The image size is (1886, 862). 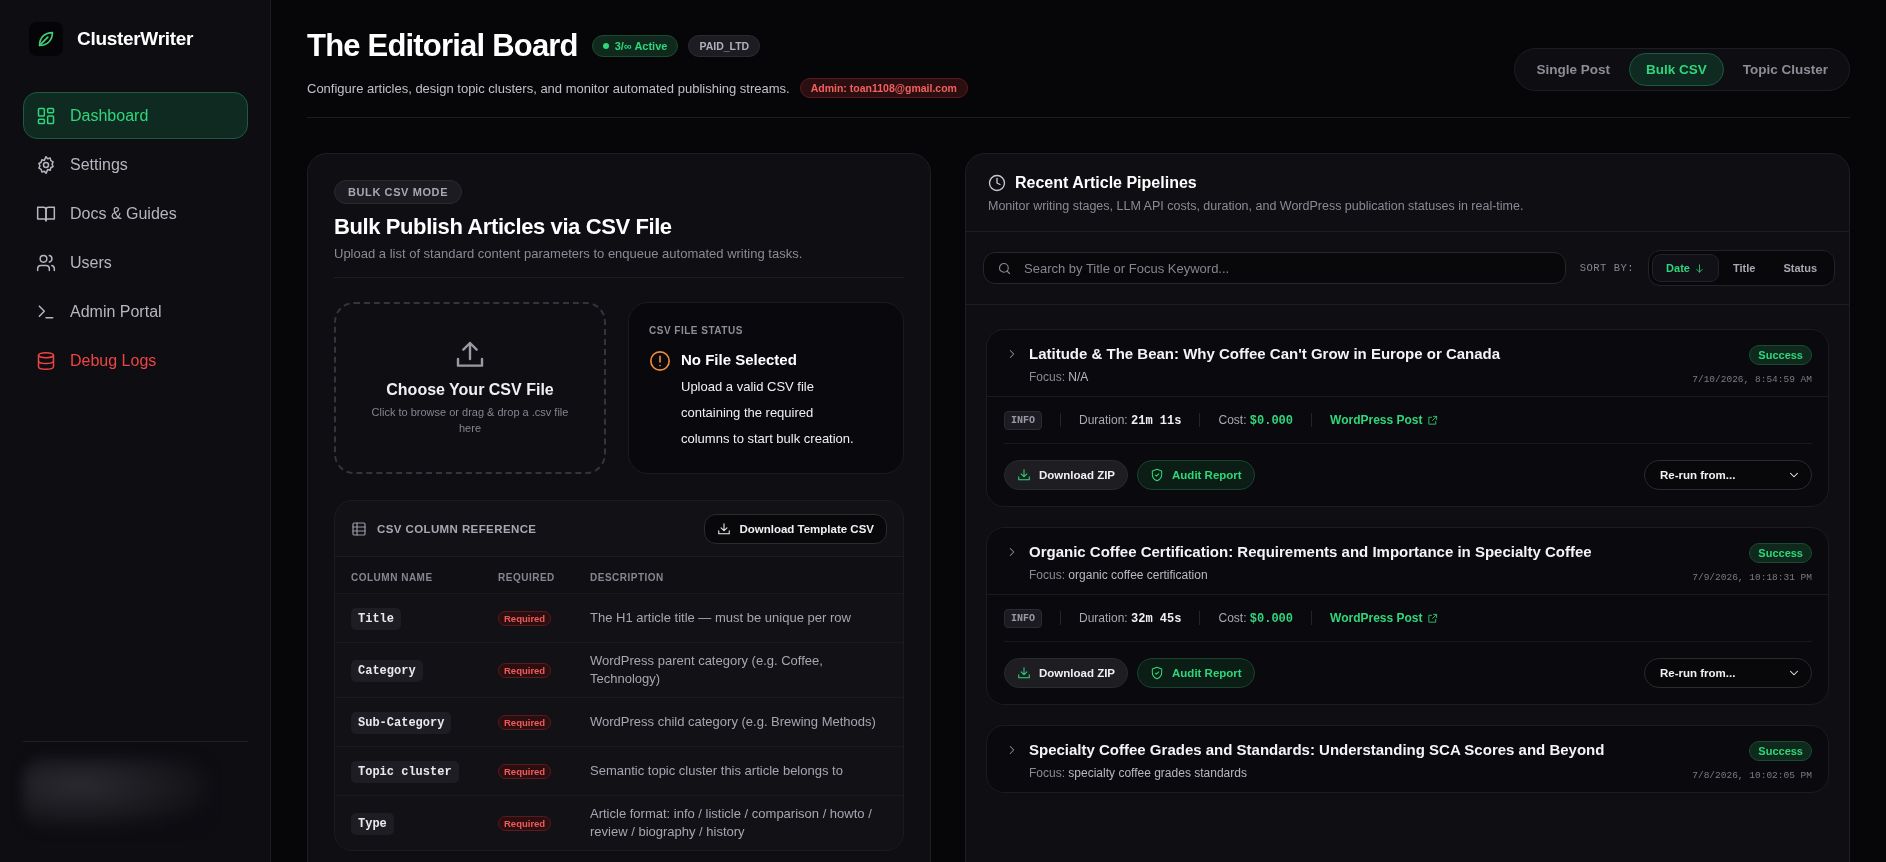 I want to click on focus-keyword: Focus: N/A, so click(x=1059, y=377).